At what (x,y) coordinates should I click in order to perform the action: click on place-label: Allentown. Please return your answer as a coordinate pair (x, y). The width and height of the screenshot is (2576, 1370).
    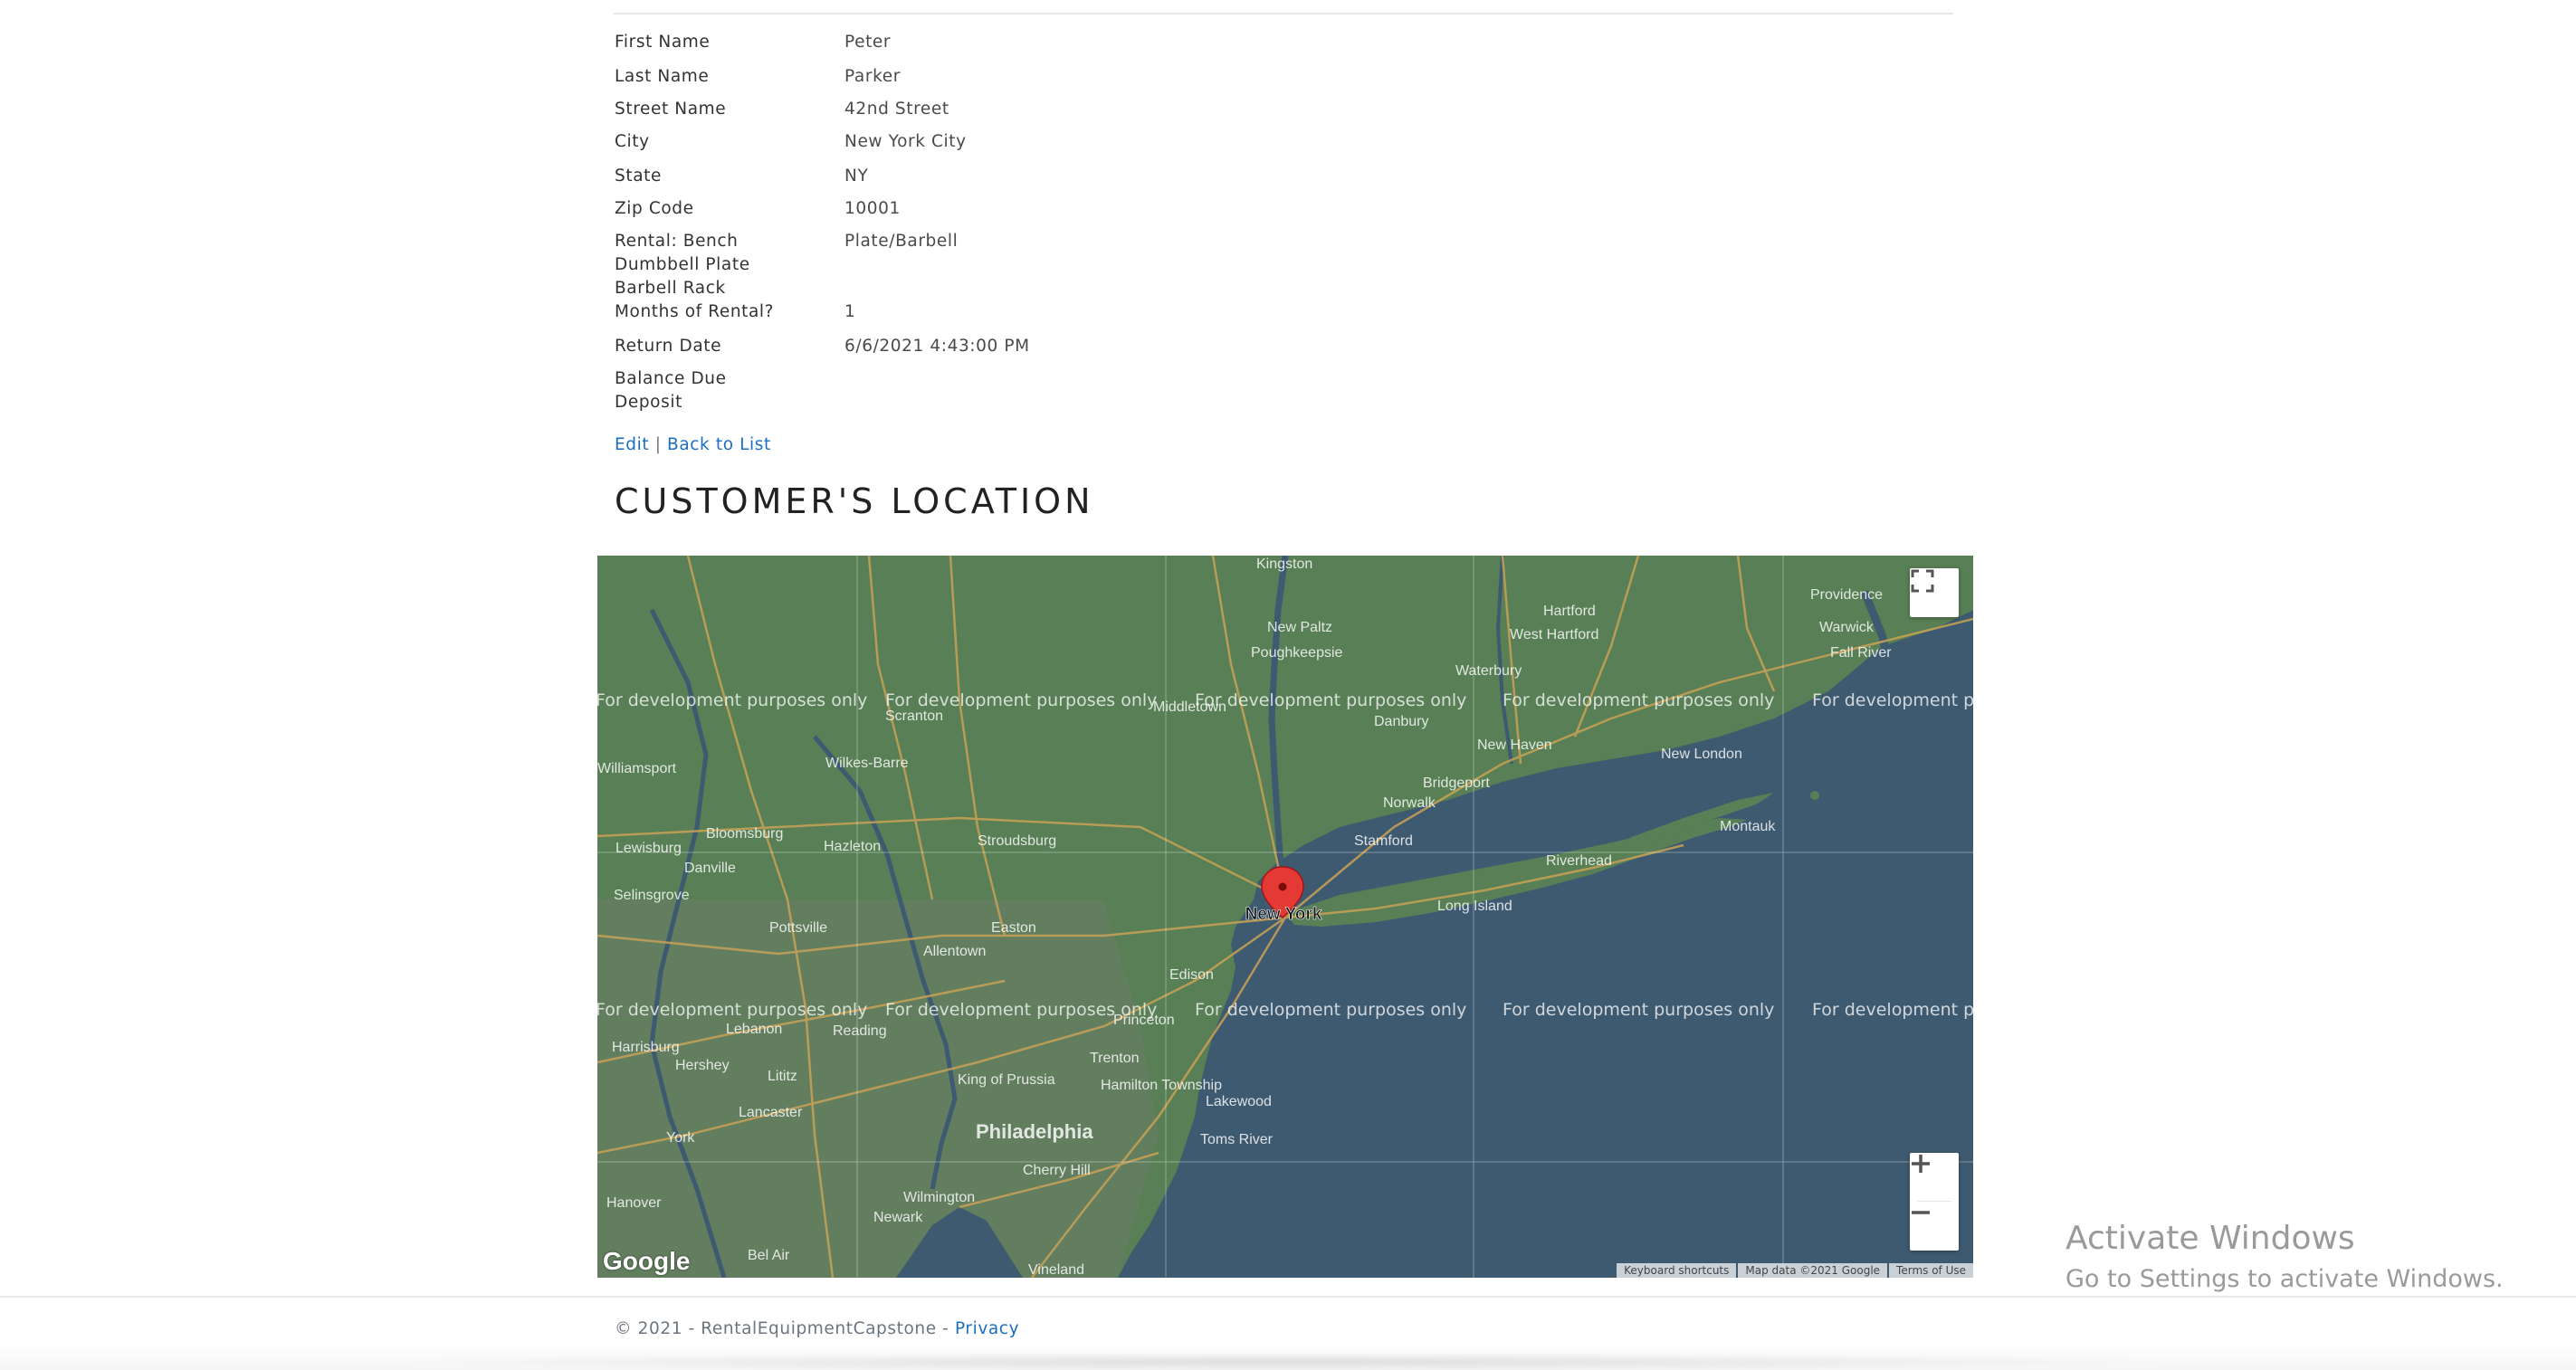
    Looking at the image, I should click on (954, 951).